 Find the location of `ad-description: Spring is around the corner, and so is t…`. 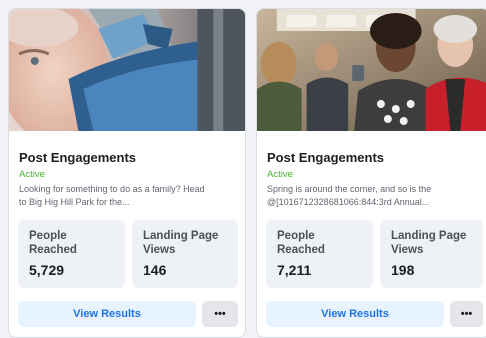

ad-description: Spring is around the corner, and so is t… is located at coordinates (349, 195).